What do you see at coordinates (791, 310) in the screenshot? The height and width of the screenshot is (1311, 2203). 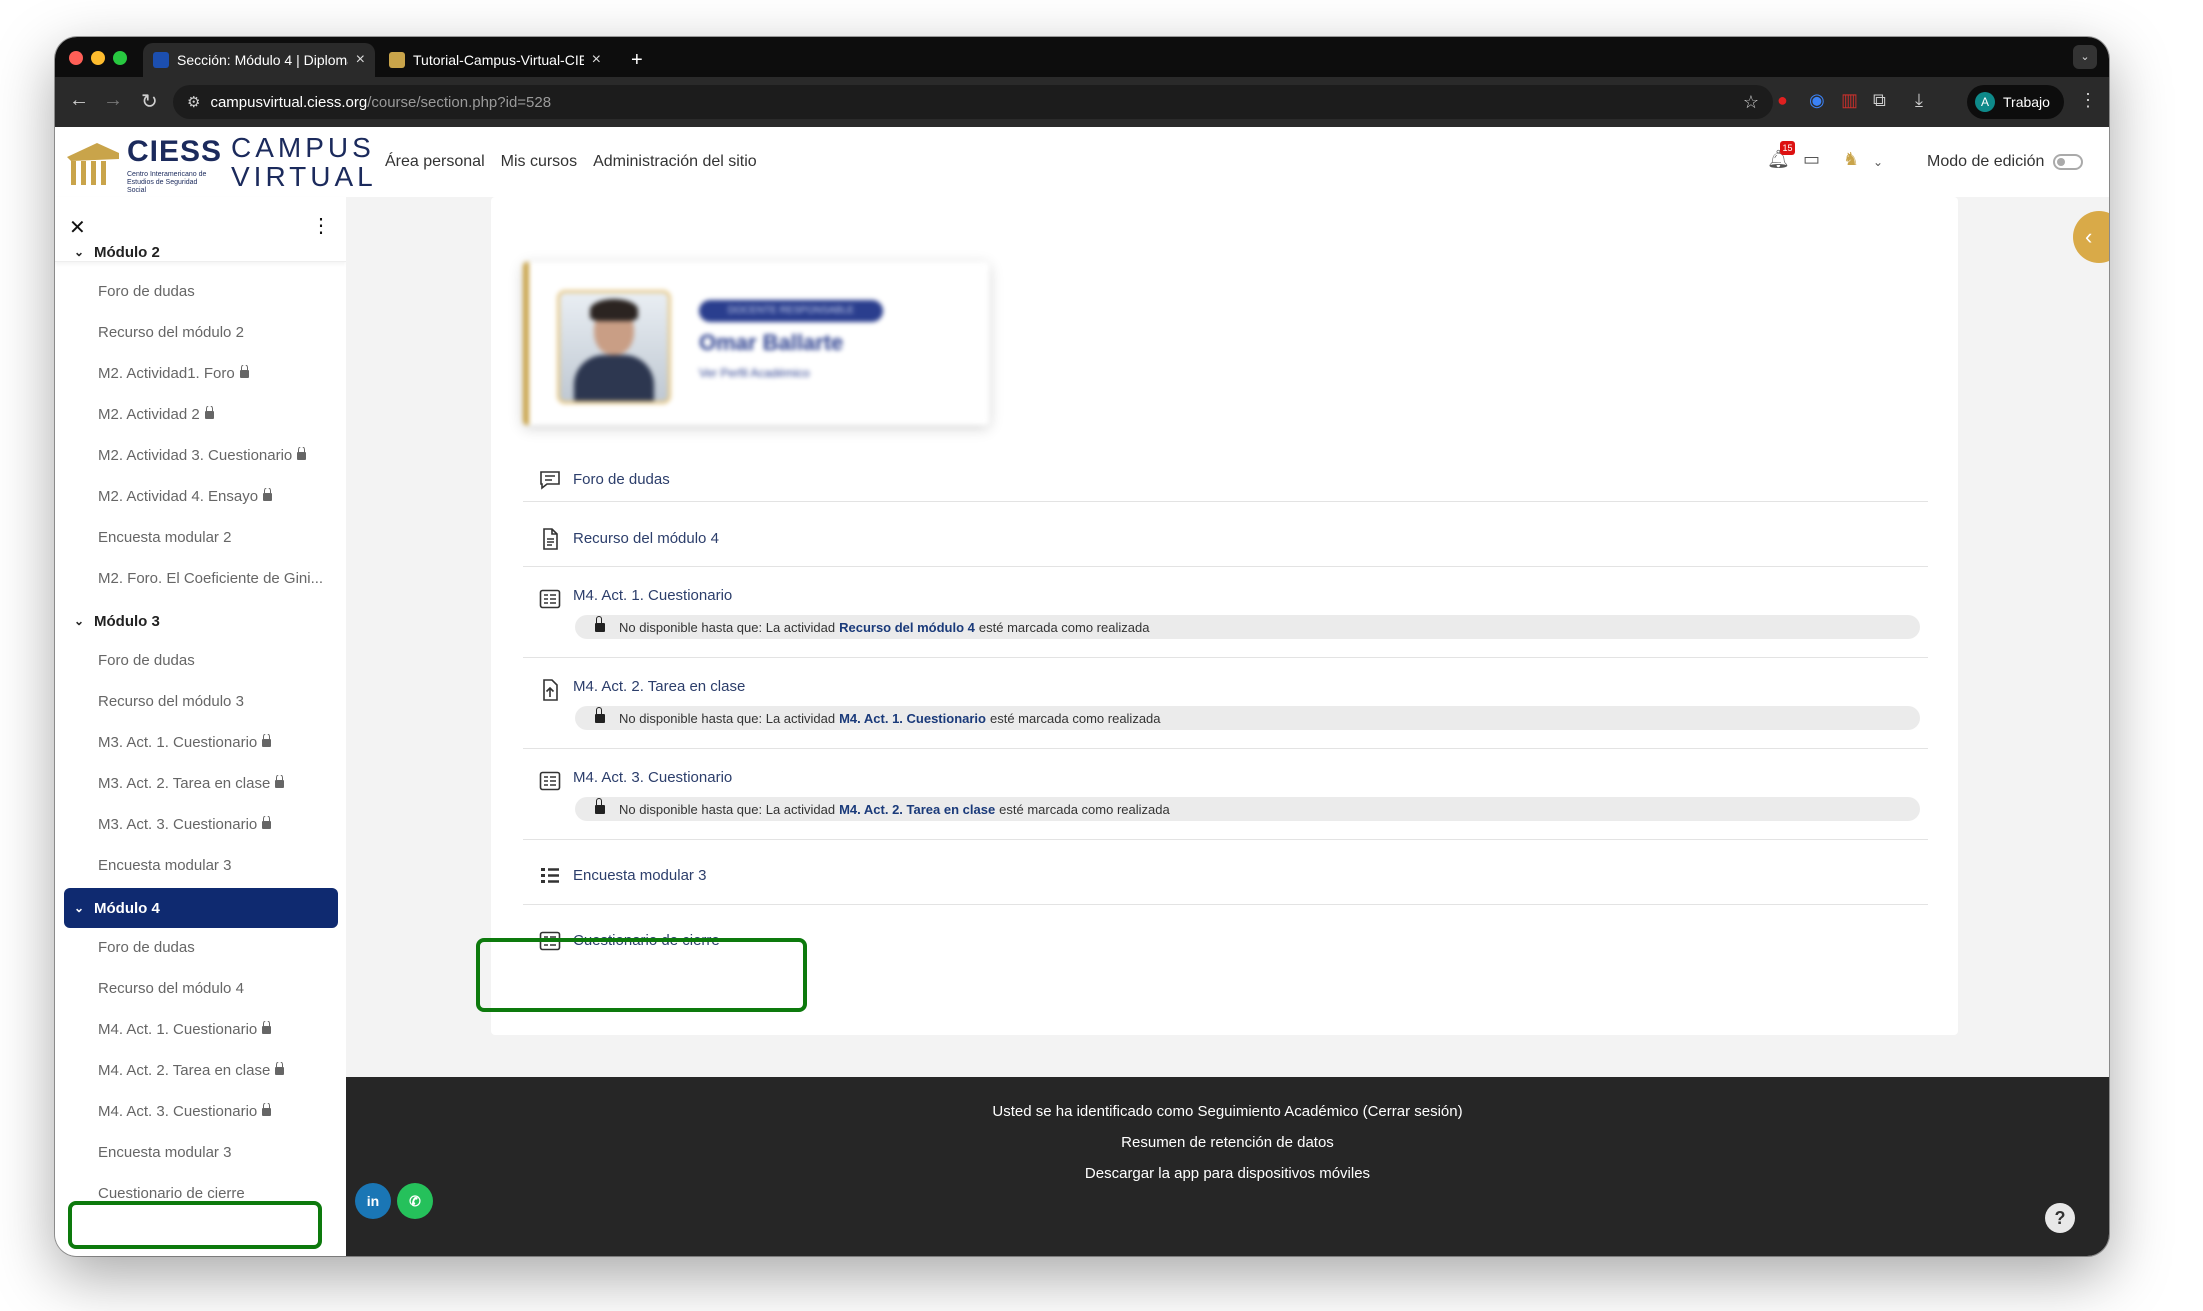 I see `teacher-role: DOCENTE RESPONSABLE` at bounding box center [791, 310].